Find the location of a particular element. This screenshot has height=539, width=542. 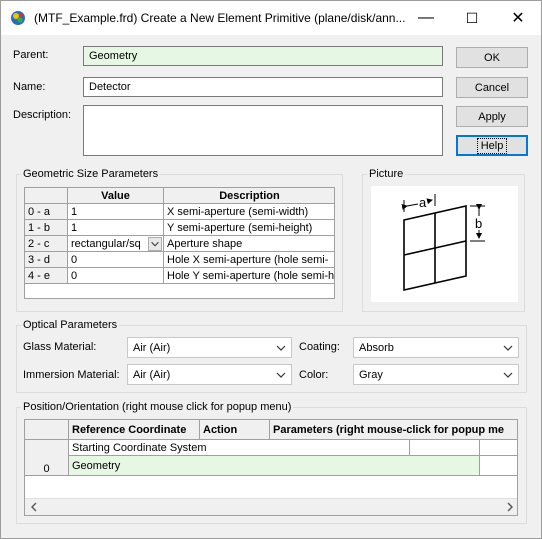

table-row: Starting Coordinate System is located at coordinates (271, 447).